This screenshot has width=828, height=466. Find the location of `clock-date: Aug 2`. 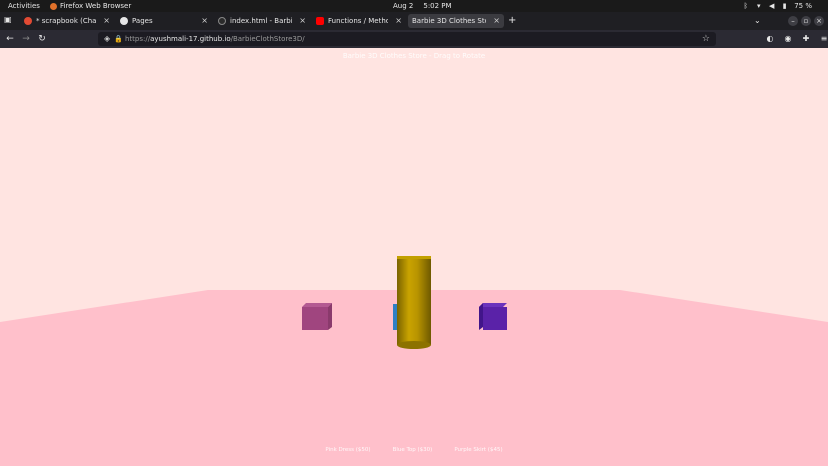

clock-date: Aug 2 is located at coordinates (403, 6).